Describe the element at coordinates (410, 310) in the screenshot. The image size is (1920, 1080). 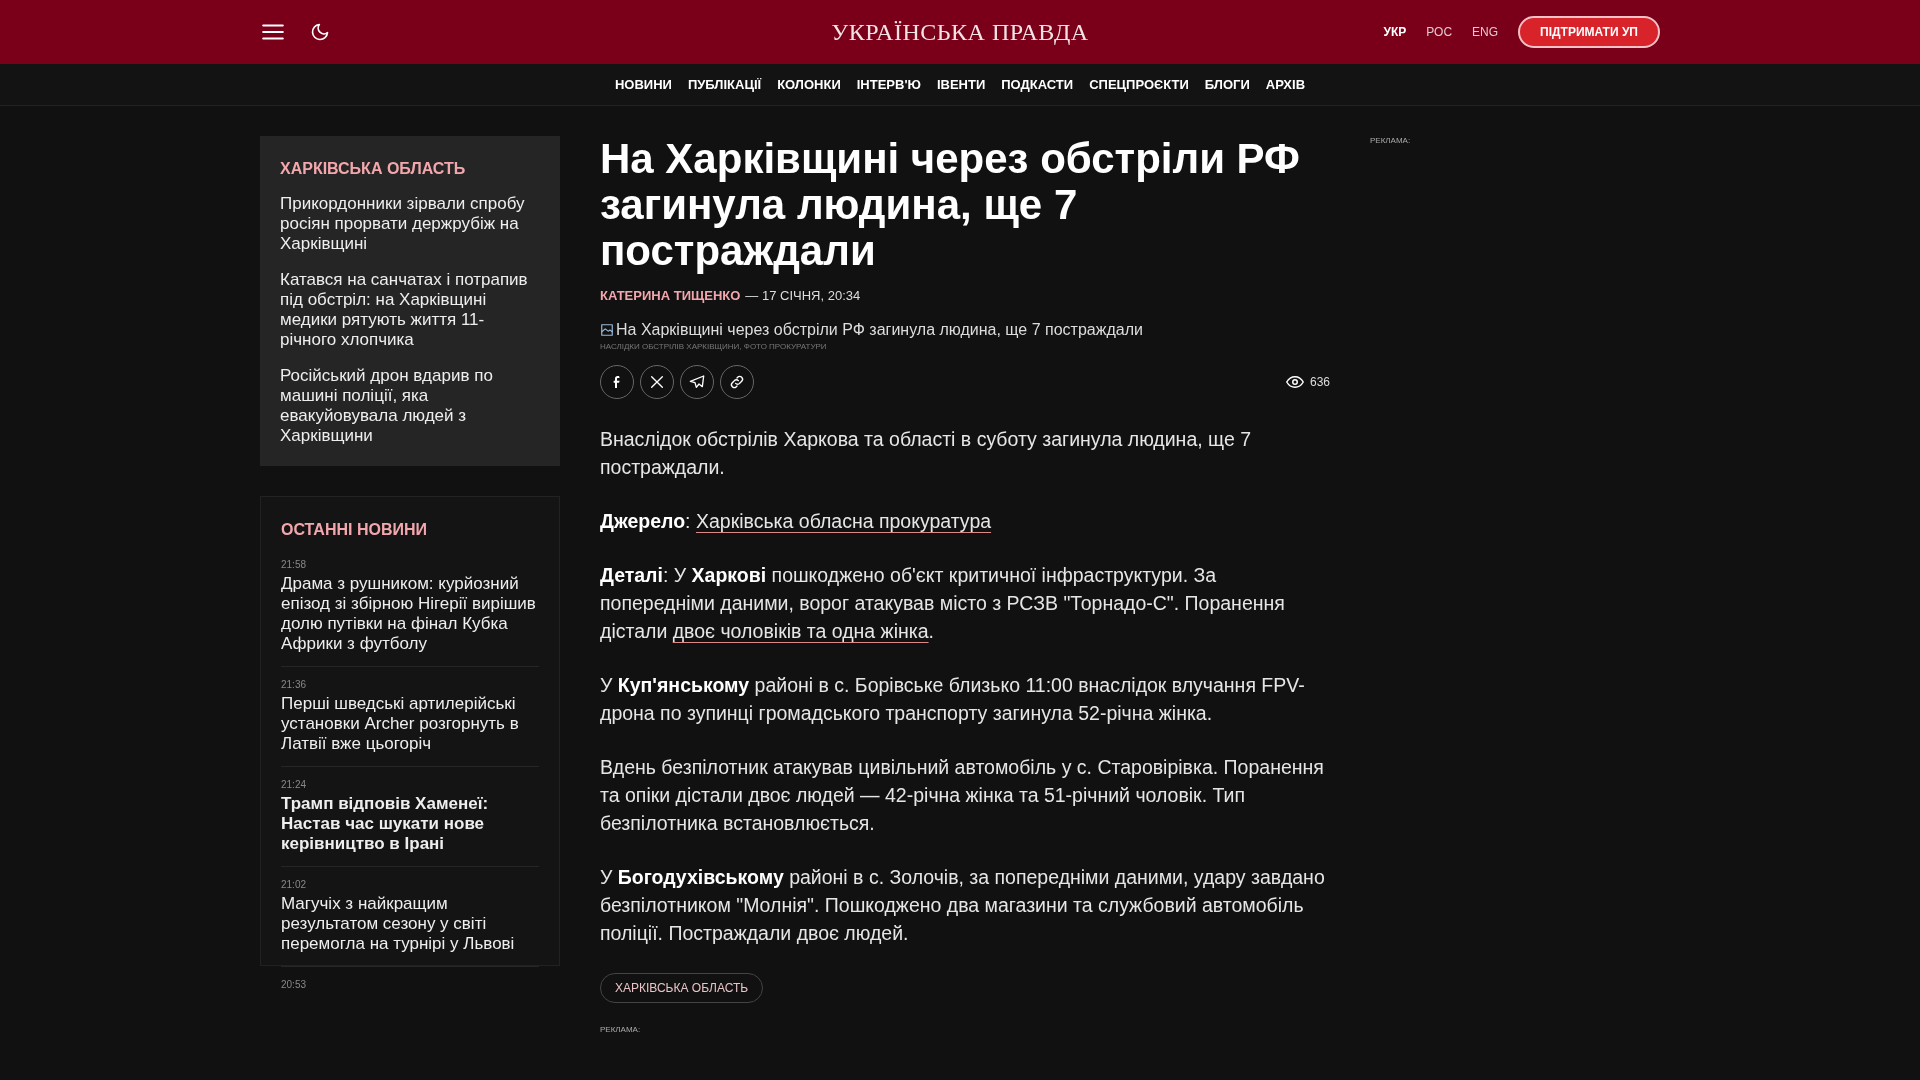
I see `news-link: Катався на санчатах і потрапив під обстріл: на Харківщині медики рятують життя 11-річного хлопчика` at that location.